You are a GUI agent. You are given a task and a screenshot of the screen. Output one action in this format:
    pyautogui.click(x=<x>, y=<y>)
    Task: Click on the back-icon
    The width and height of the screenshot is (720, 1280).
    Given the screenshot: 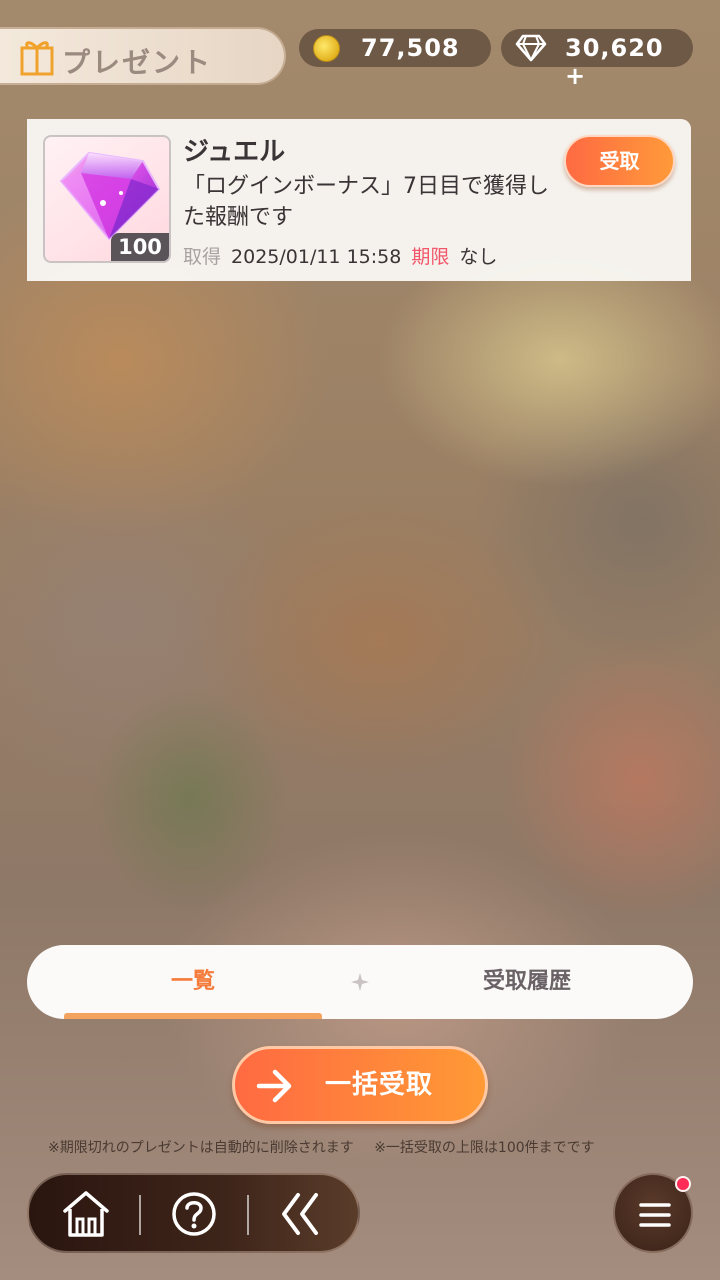 What is the action you would take?
    pyautogui.click(x=301, y=1214)
    